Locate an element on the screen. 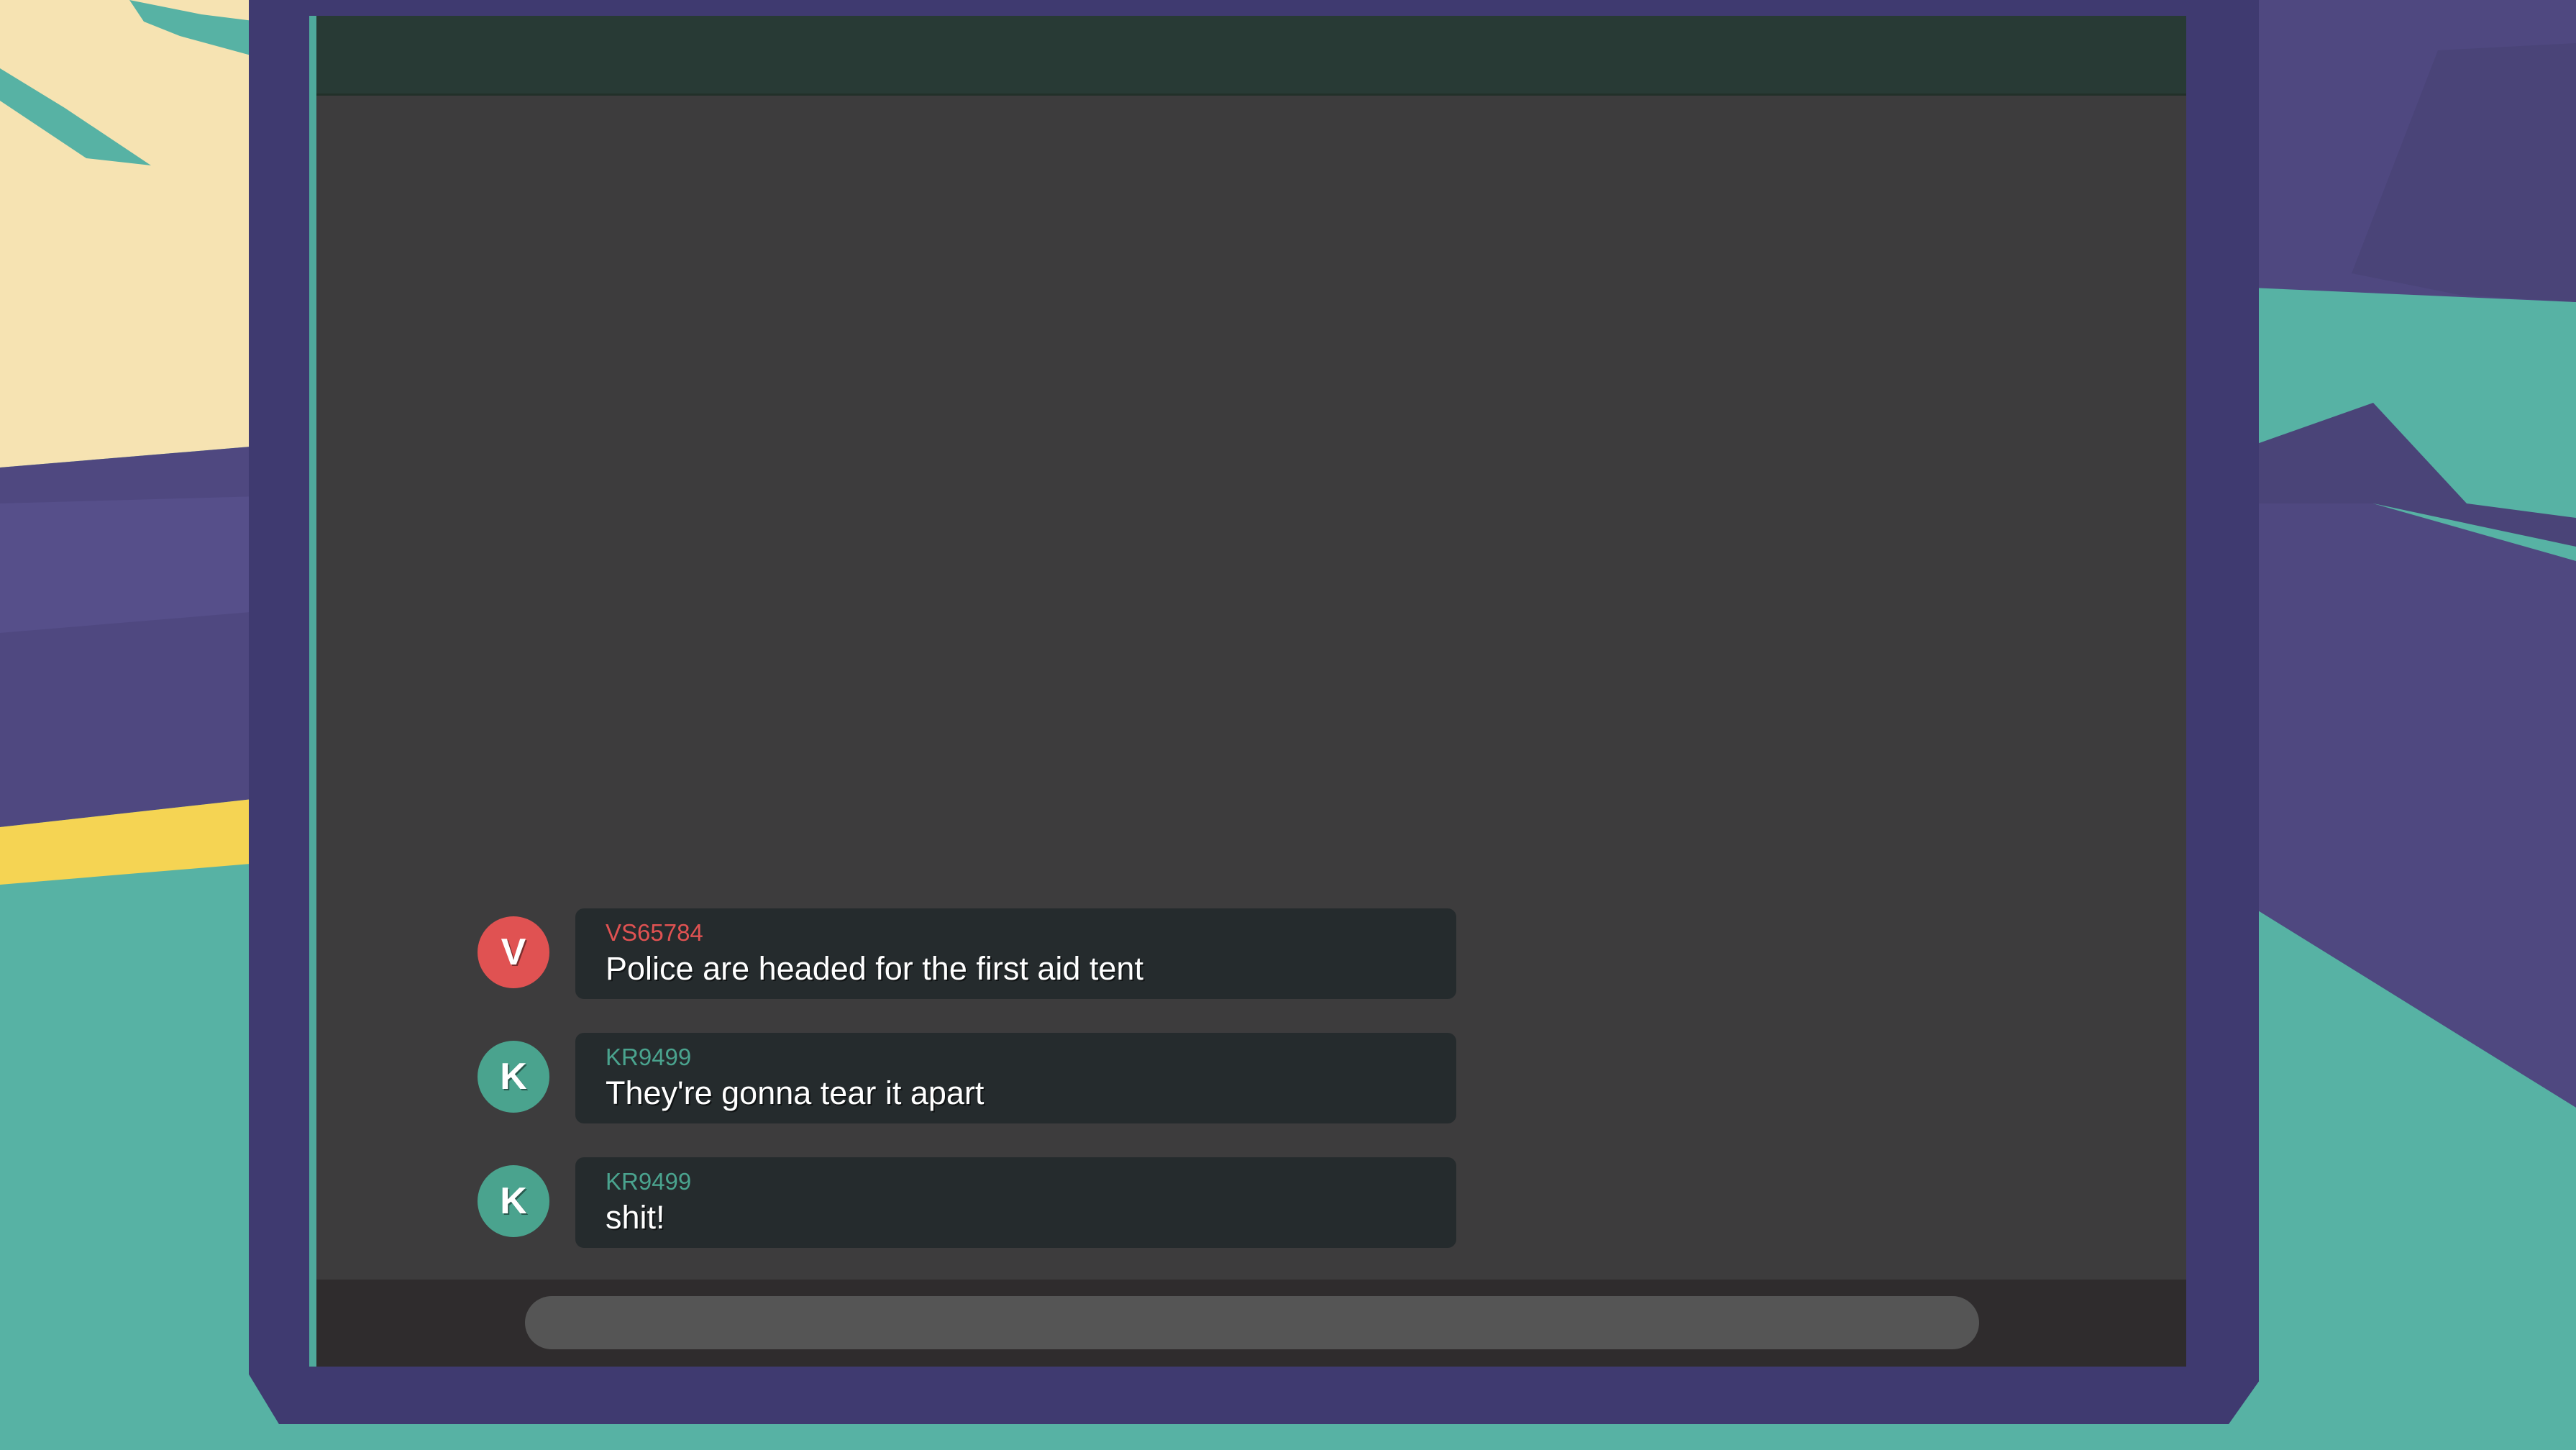 The width and height of the screenshot is (2576, 1450). message-username: VS65784 is located at coordinates (654, 933).